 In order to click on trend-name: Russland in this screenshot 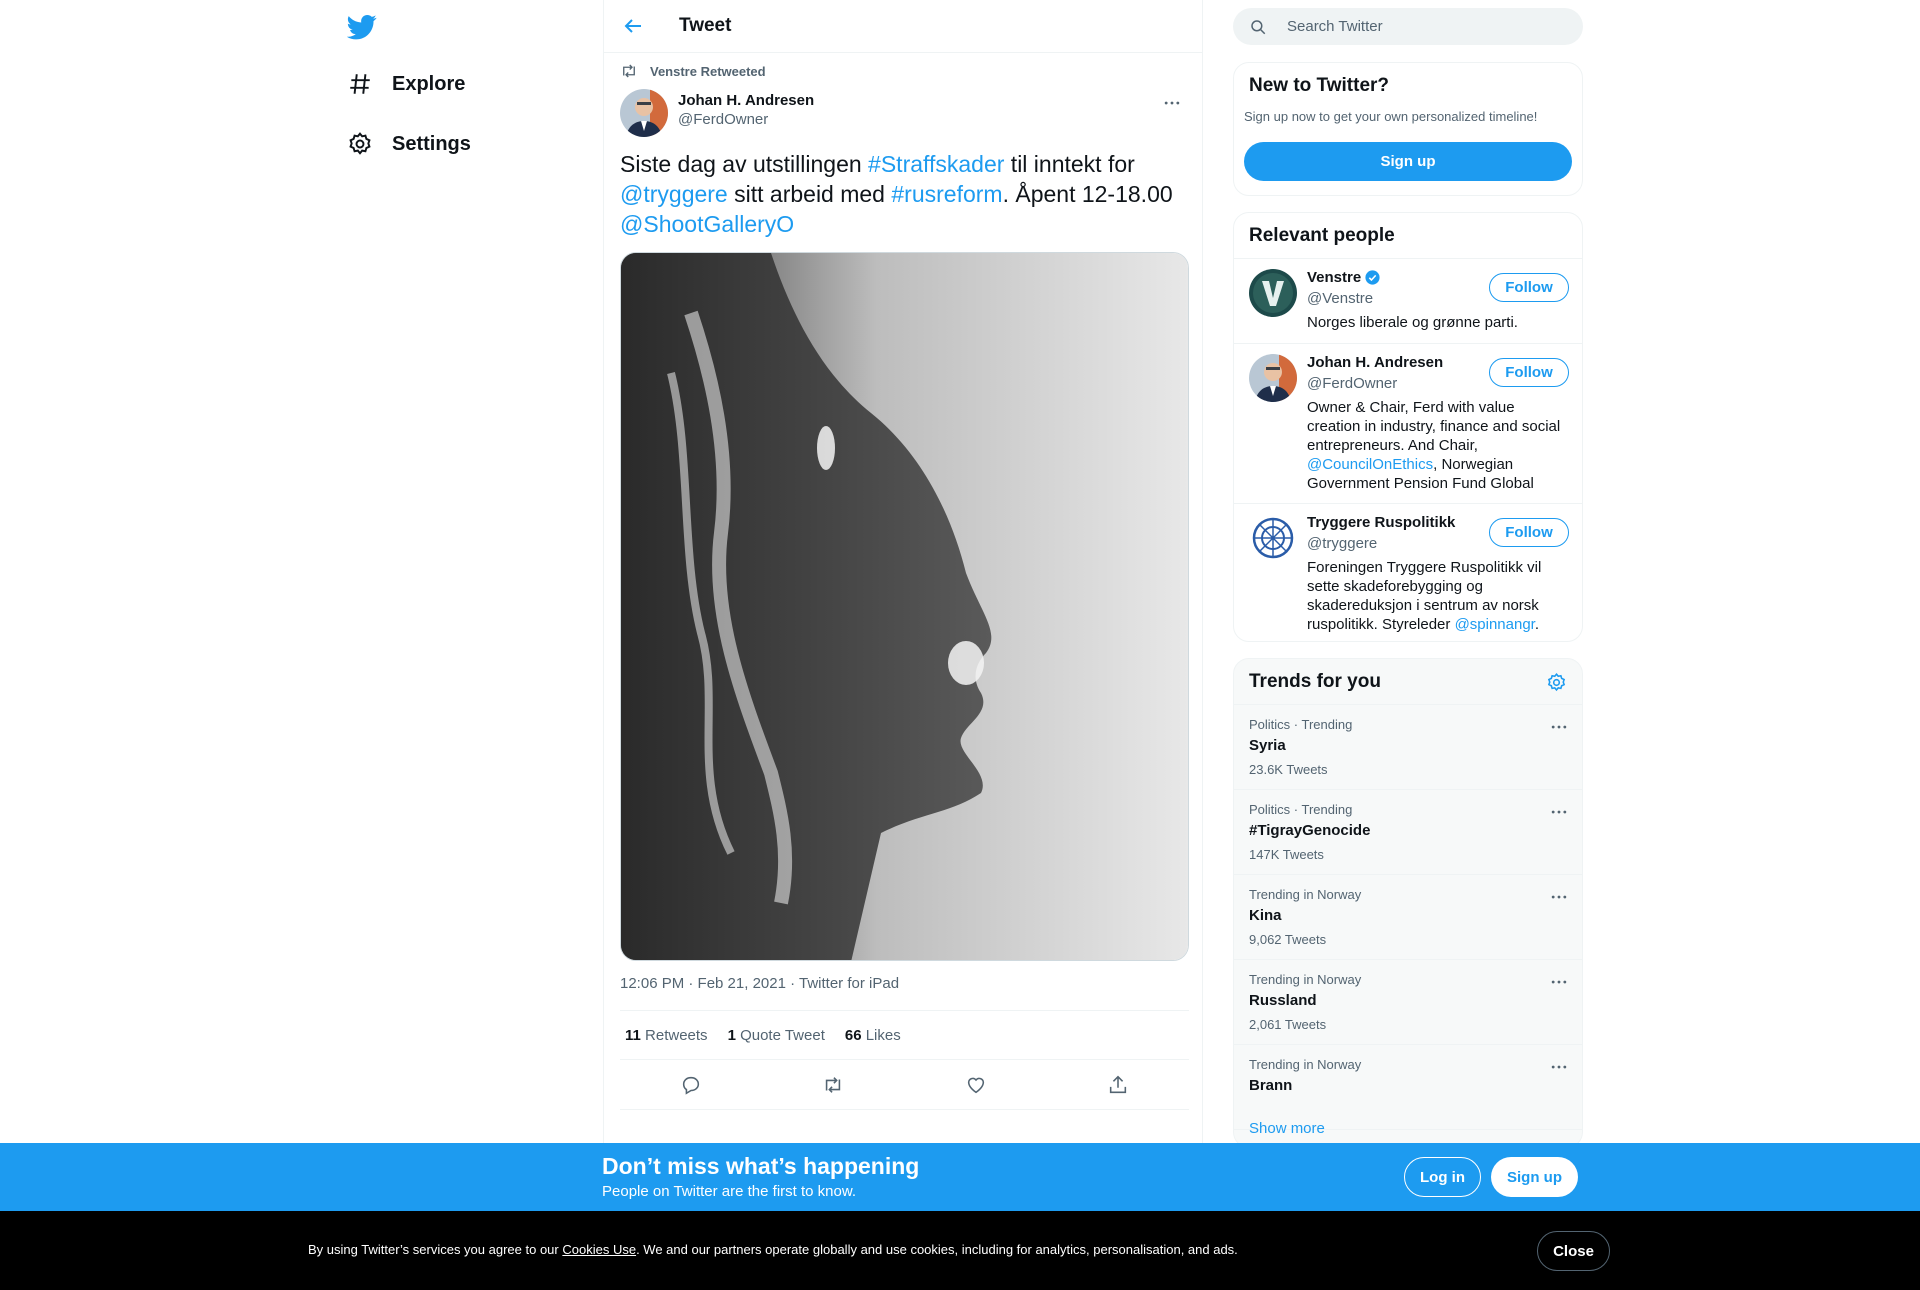, I will do `click(1283, 1000)`.